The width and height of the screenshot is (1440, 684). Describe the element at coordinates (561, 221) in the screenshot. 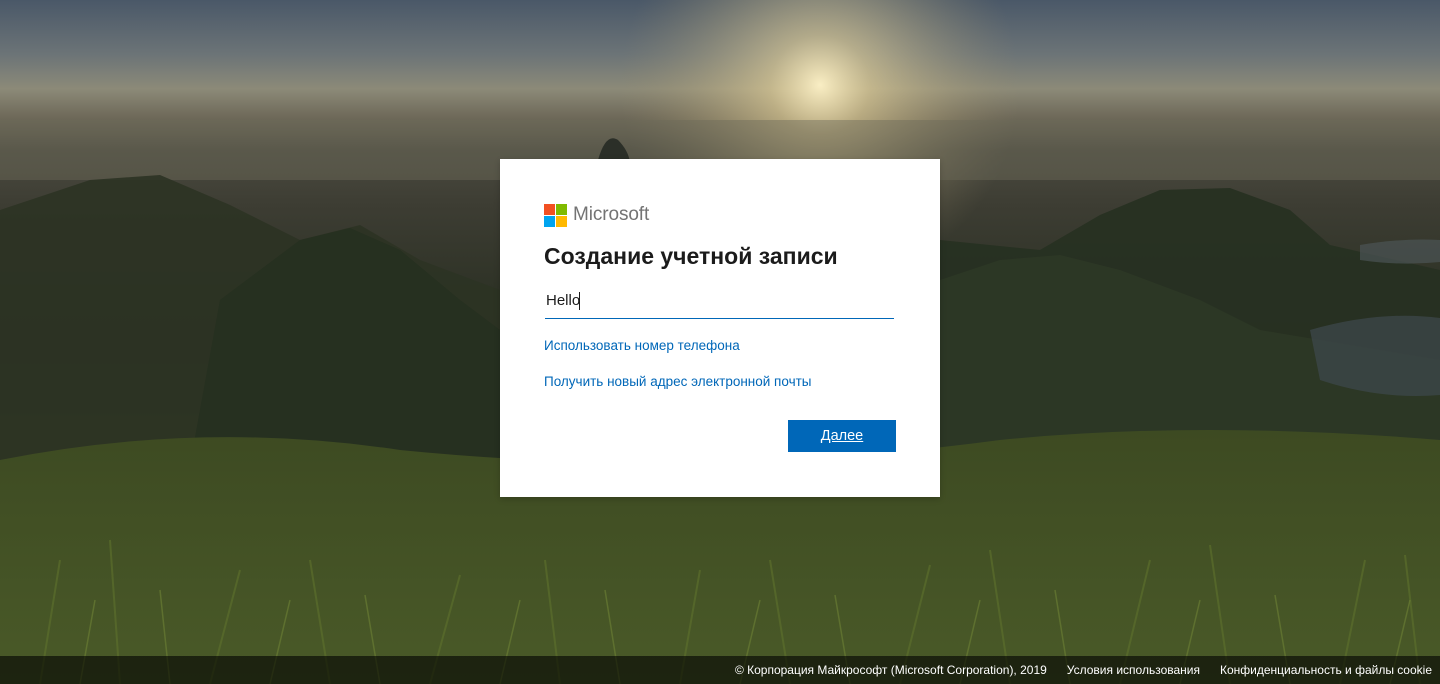

I see `logo-square-yellow` at that location.